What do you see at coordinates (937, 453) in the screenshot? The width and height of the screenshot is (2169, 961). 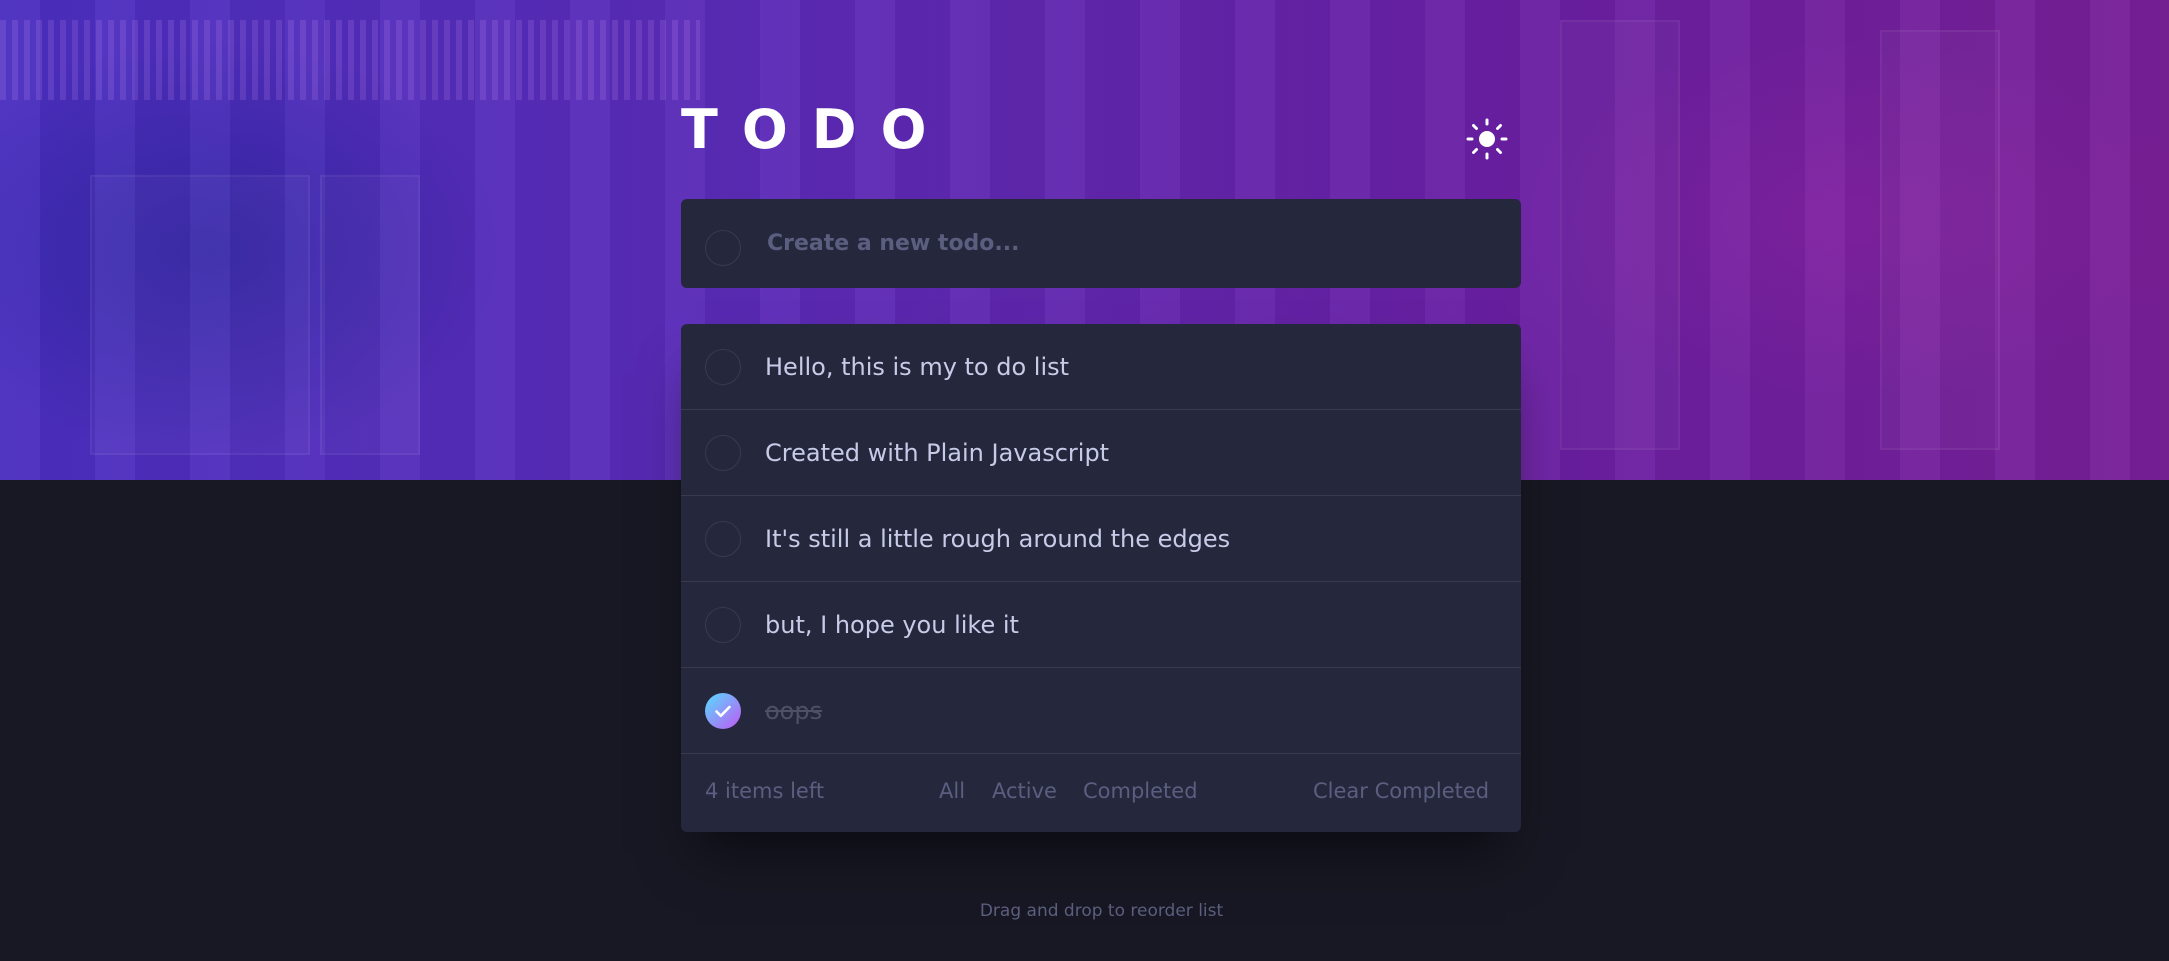 I see `todo-text: Created with Plain Javascript` at bounding box center [937, 453].